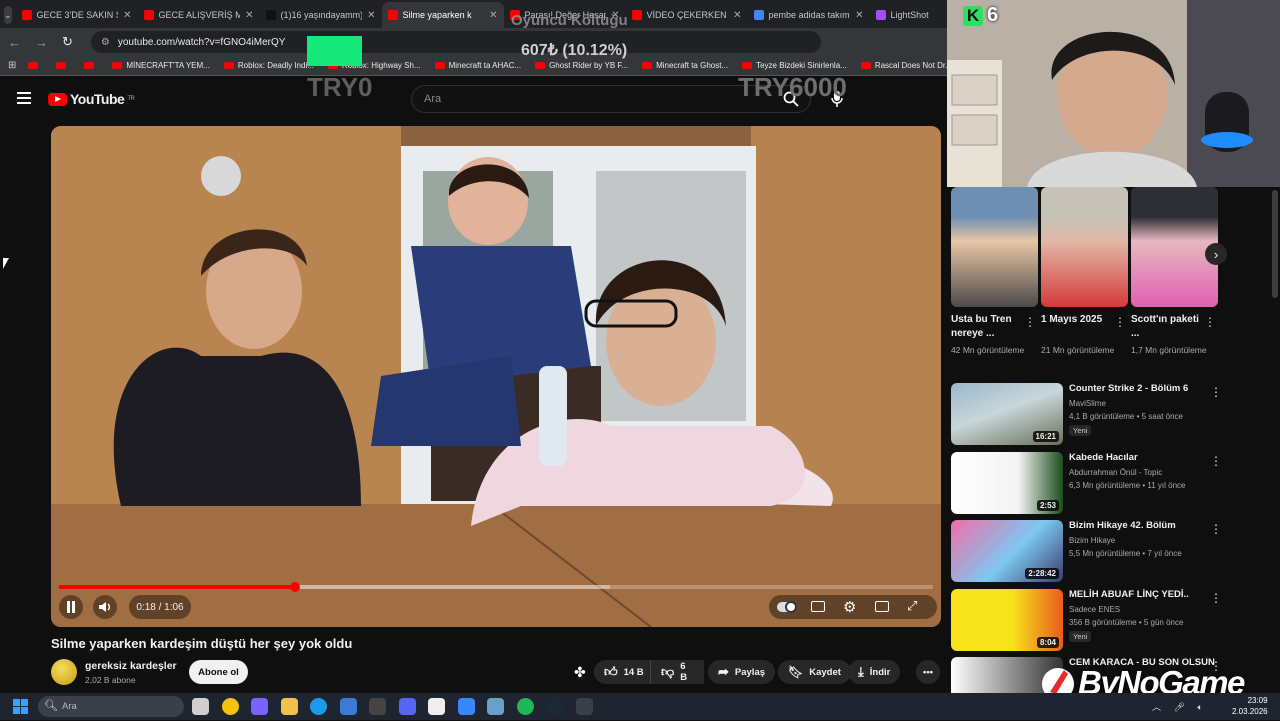 Image resolution: width=1280 pixels, height=721 pixels. I want to click on more-actions-button: •••, so click(928, 672).